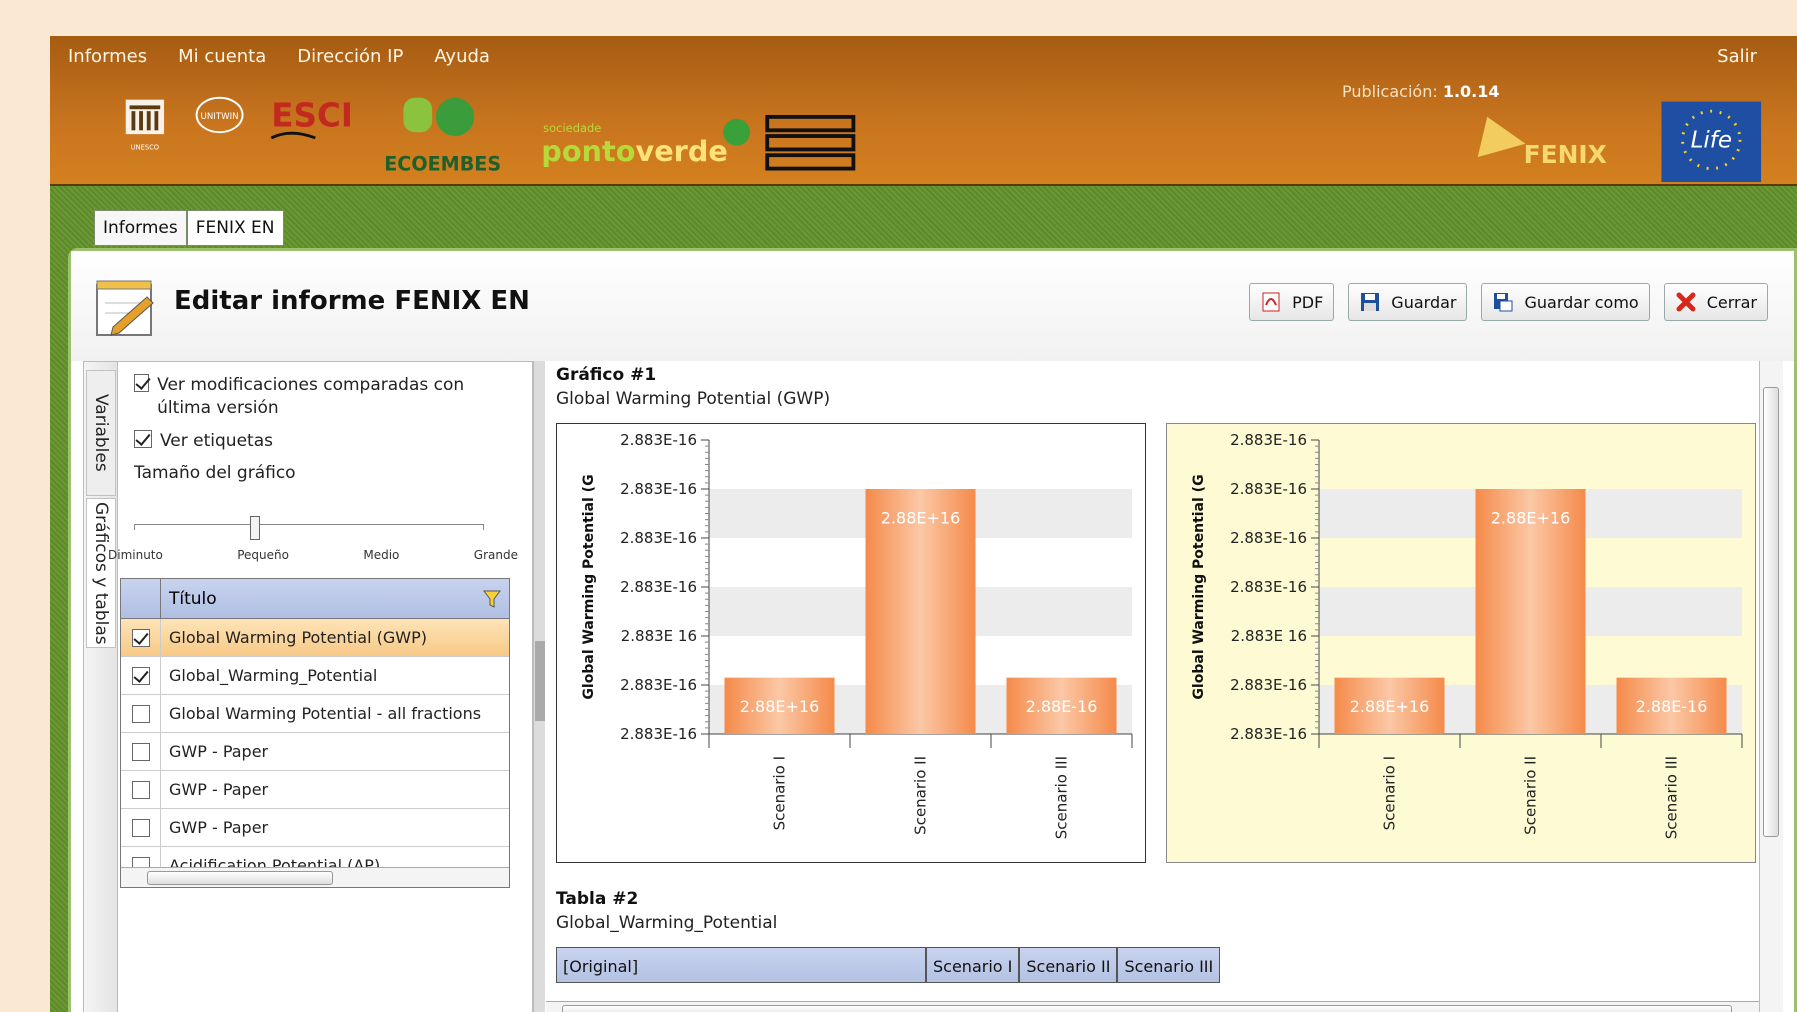  What do you see at coordinates (693, 399) in the screenshot?
I see `chart-section-subtitle: Global Warming Potential (GWP)` at bounding box center [693, 399].